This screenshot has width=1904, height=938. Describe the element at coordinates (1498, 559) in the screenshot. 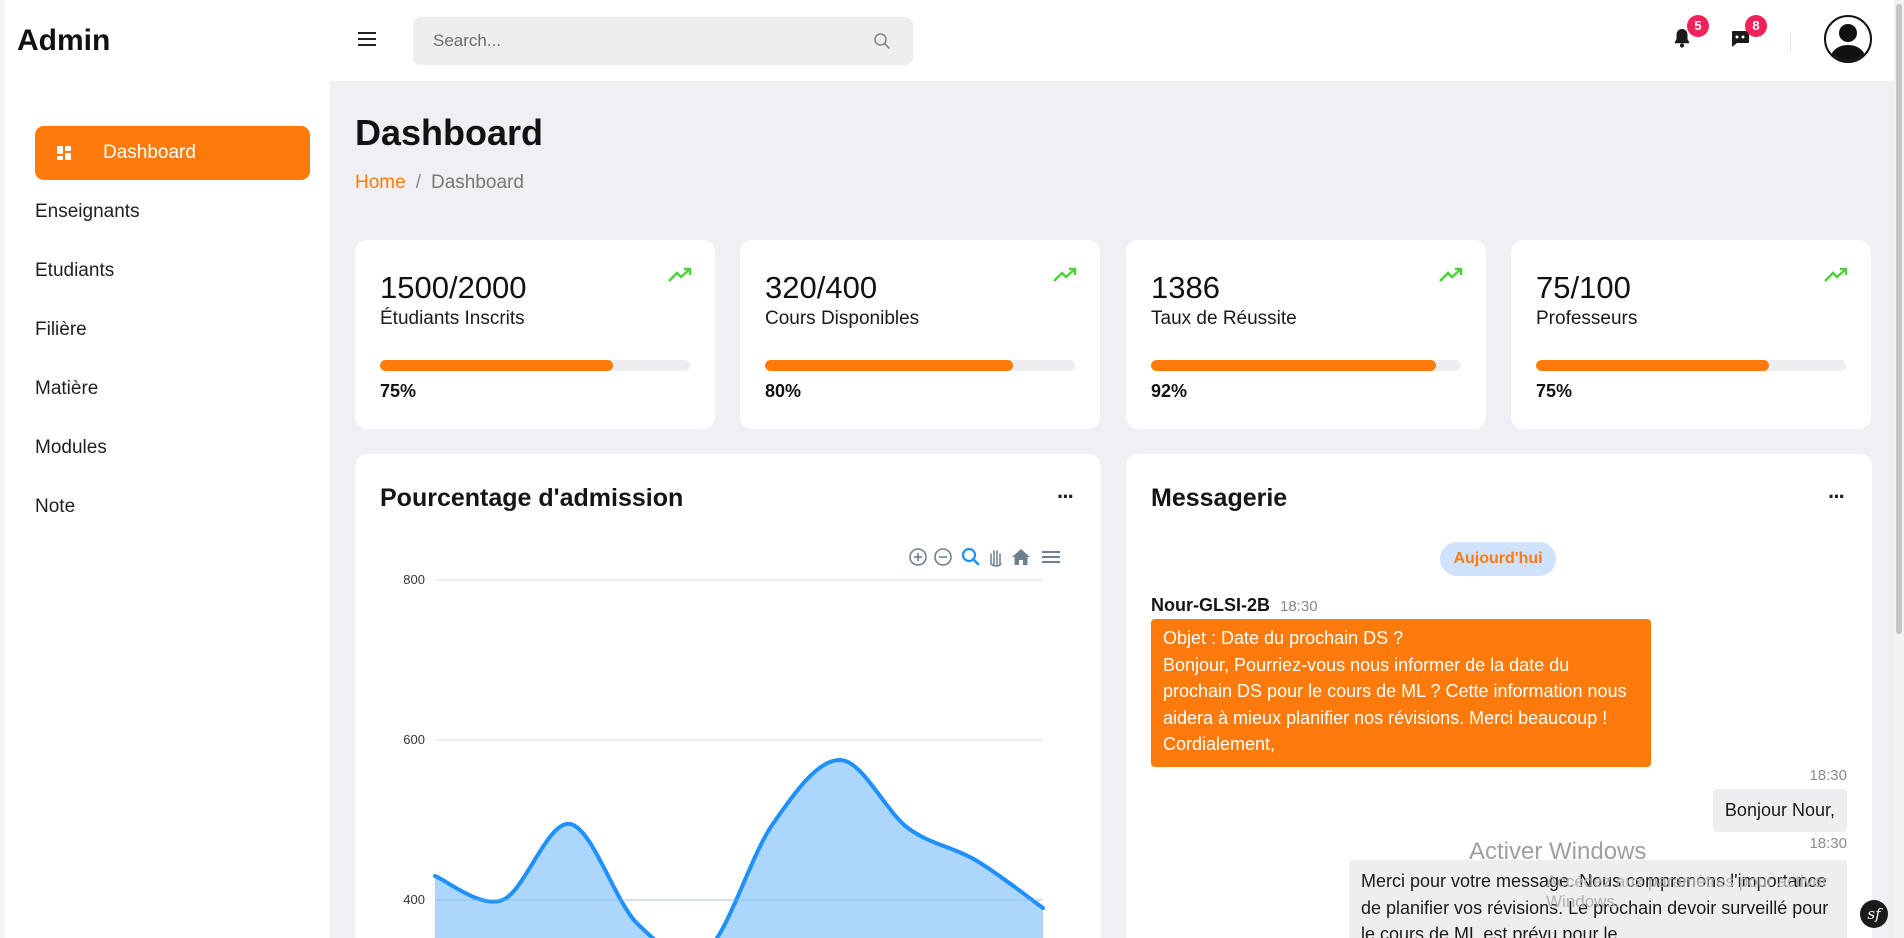

I see `day-separator-pill: Aujourd'hui` at that location.